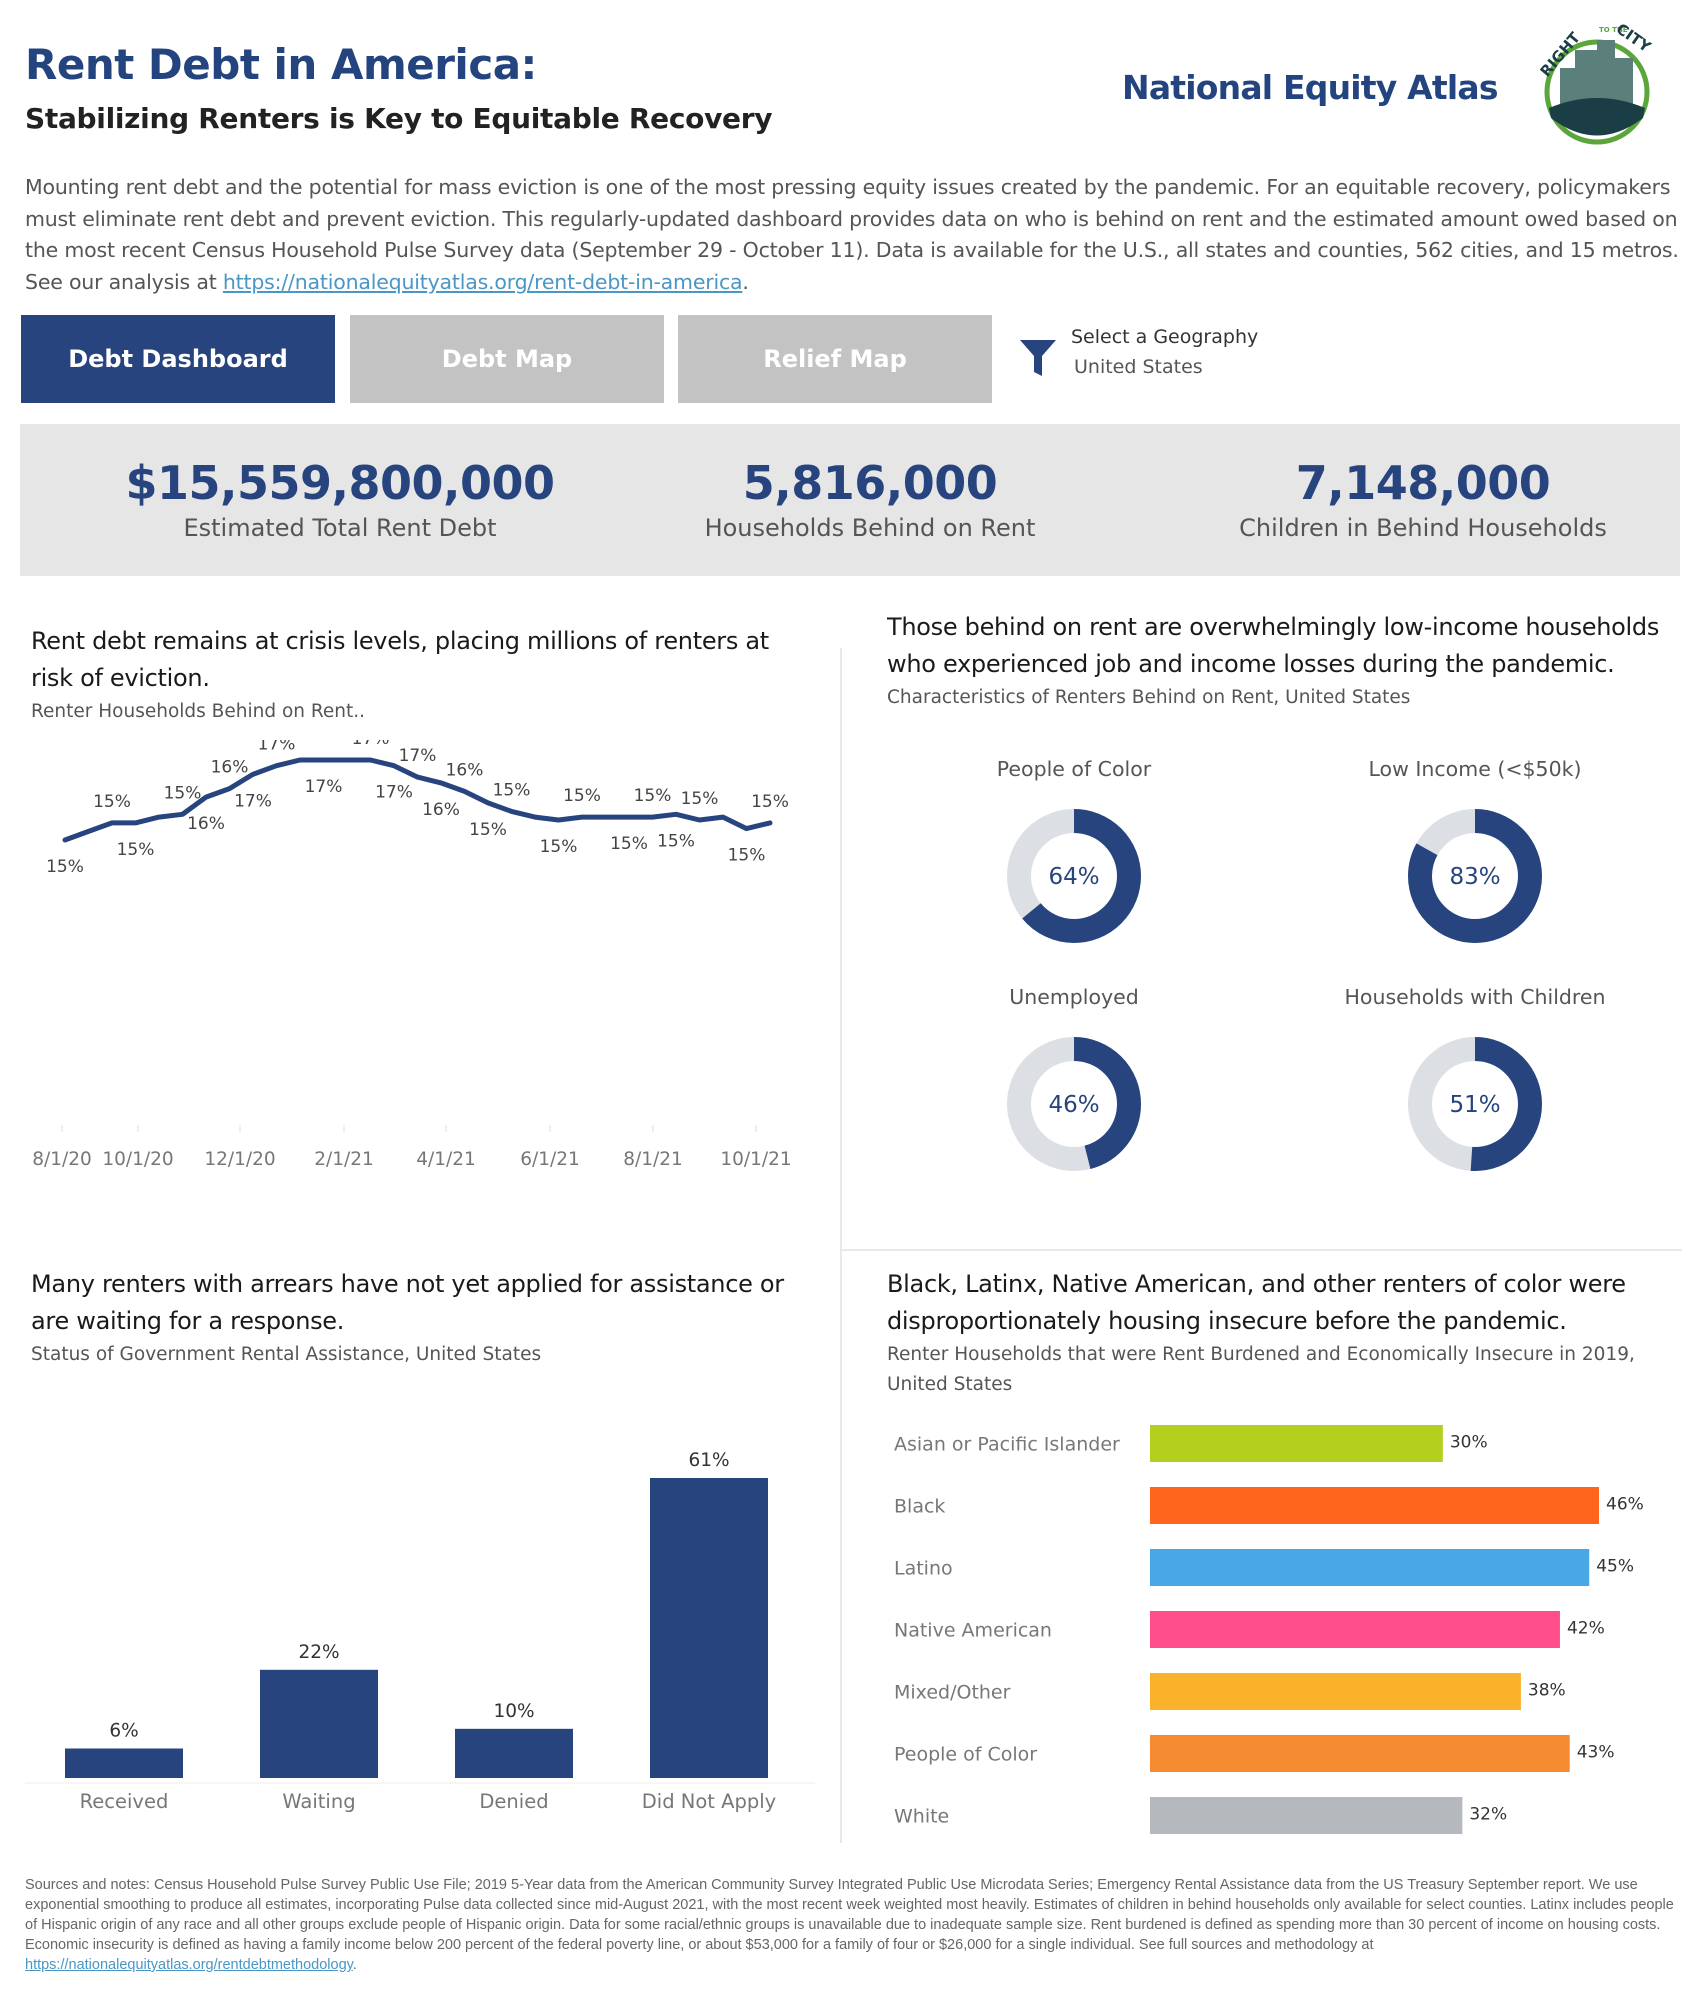 This screenshot has height=2000, width=1700. I want to click on kpi-value: $15,559,800,000, so click(340, 483).